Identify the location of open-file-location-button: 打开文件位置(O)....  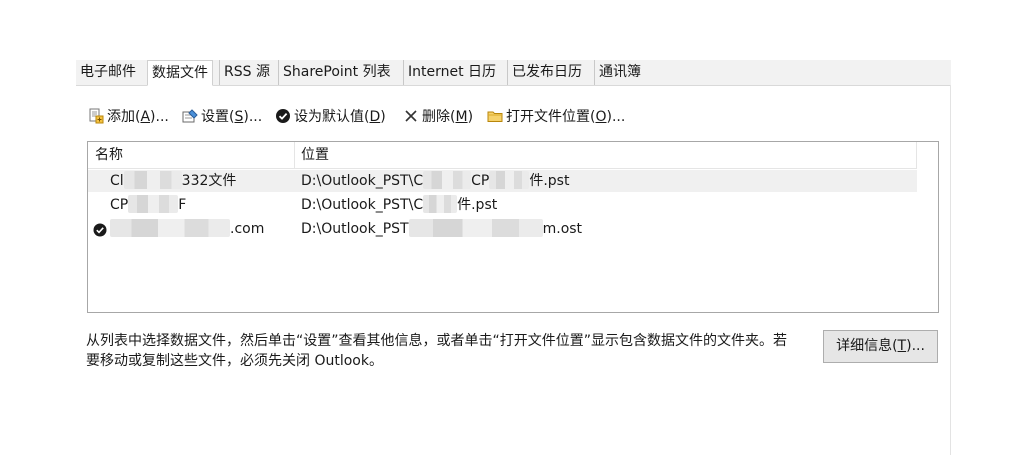
(556, 117).